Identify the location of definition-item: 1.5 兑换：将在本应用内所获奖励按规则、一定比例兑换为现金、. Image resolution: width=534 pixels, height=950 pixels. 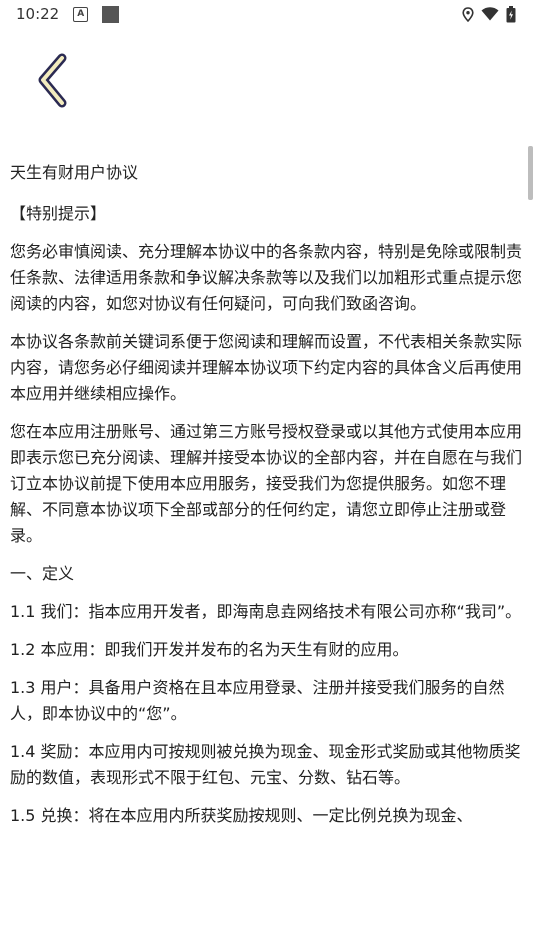
(241, 815).